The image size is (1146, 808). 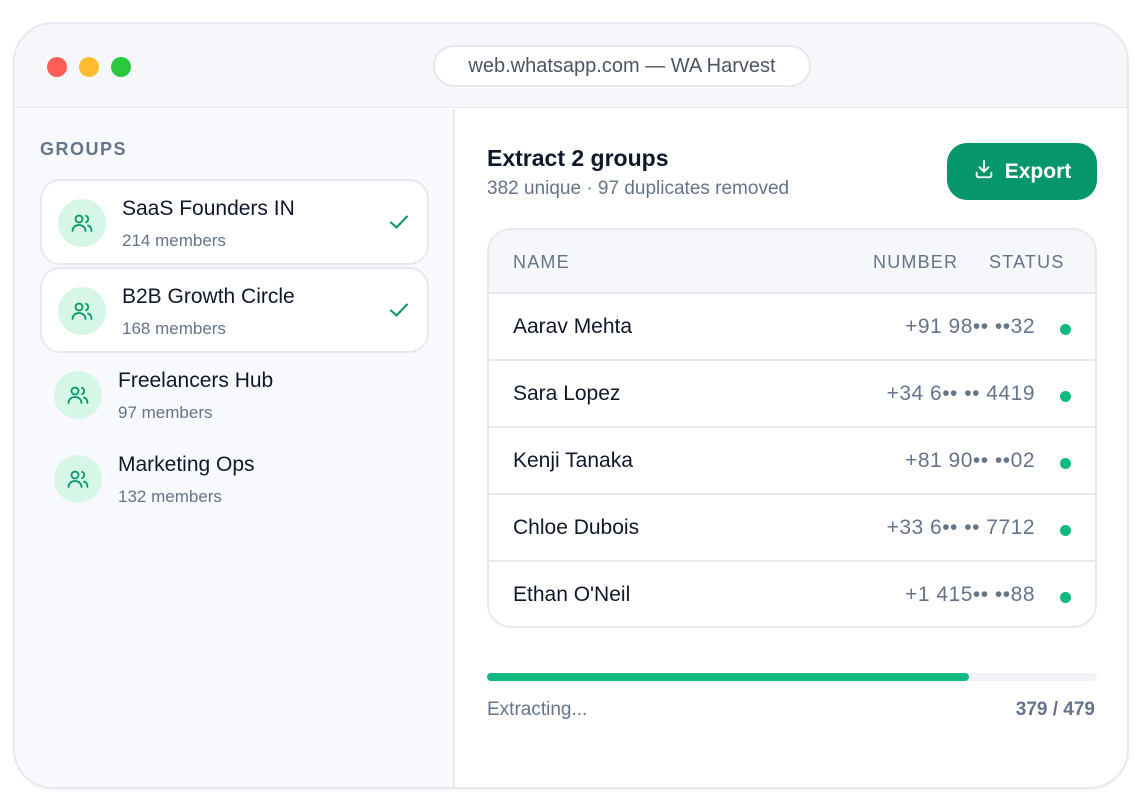 What do you see at coordinates (915, 262) in the screenshot?
I see `column-header-number: NUMBER` at bounding box center [915, 262].